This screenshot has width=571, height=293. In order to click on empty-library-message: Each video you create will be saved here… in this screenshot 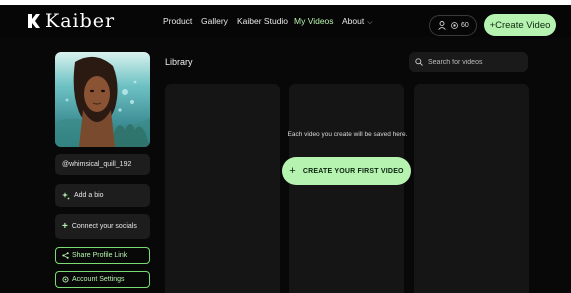, I will do `click(347, 134)`.